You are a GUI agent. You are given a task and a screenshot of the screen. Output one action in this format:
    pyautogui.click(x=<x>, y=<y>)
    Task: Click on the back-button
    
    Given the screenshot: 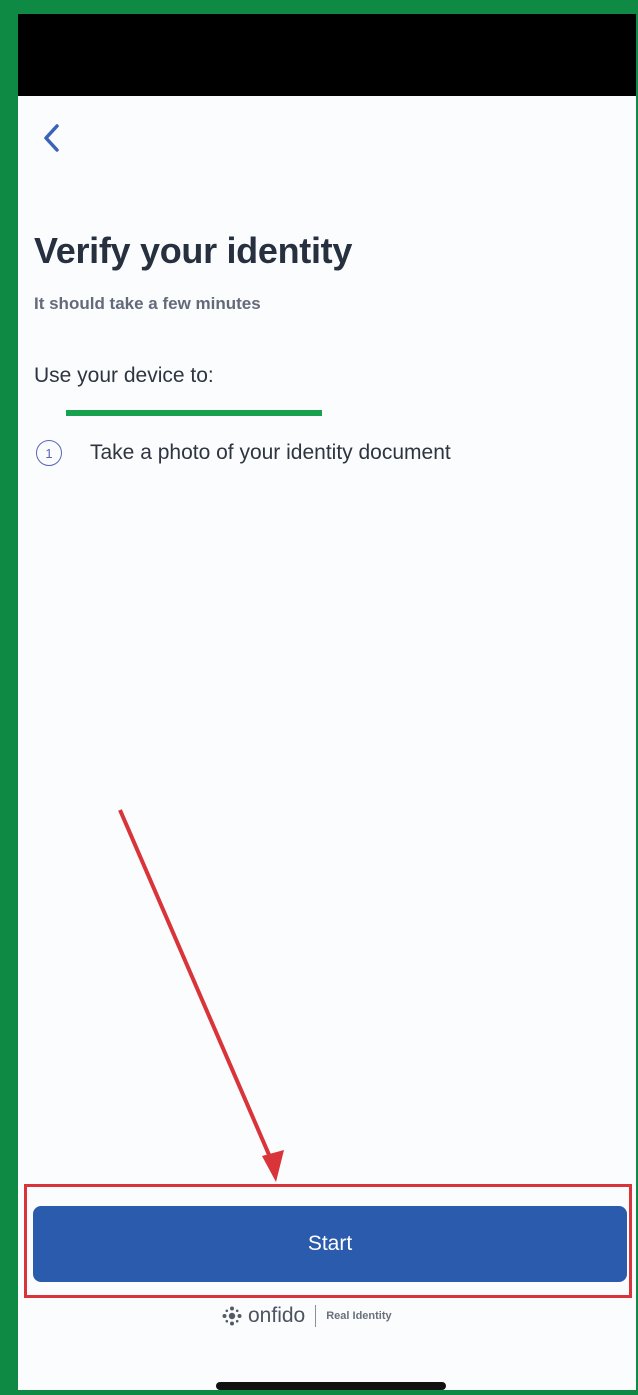 What is the action you would take?
    pyautogui.click(x=52, y=138)
    